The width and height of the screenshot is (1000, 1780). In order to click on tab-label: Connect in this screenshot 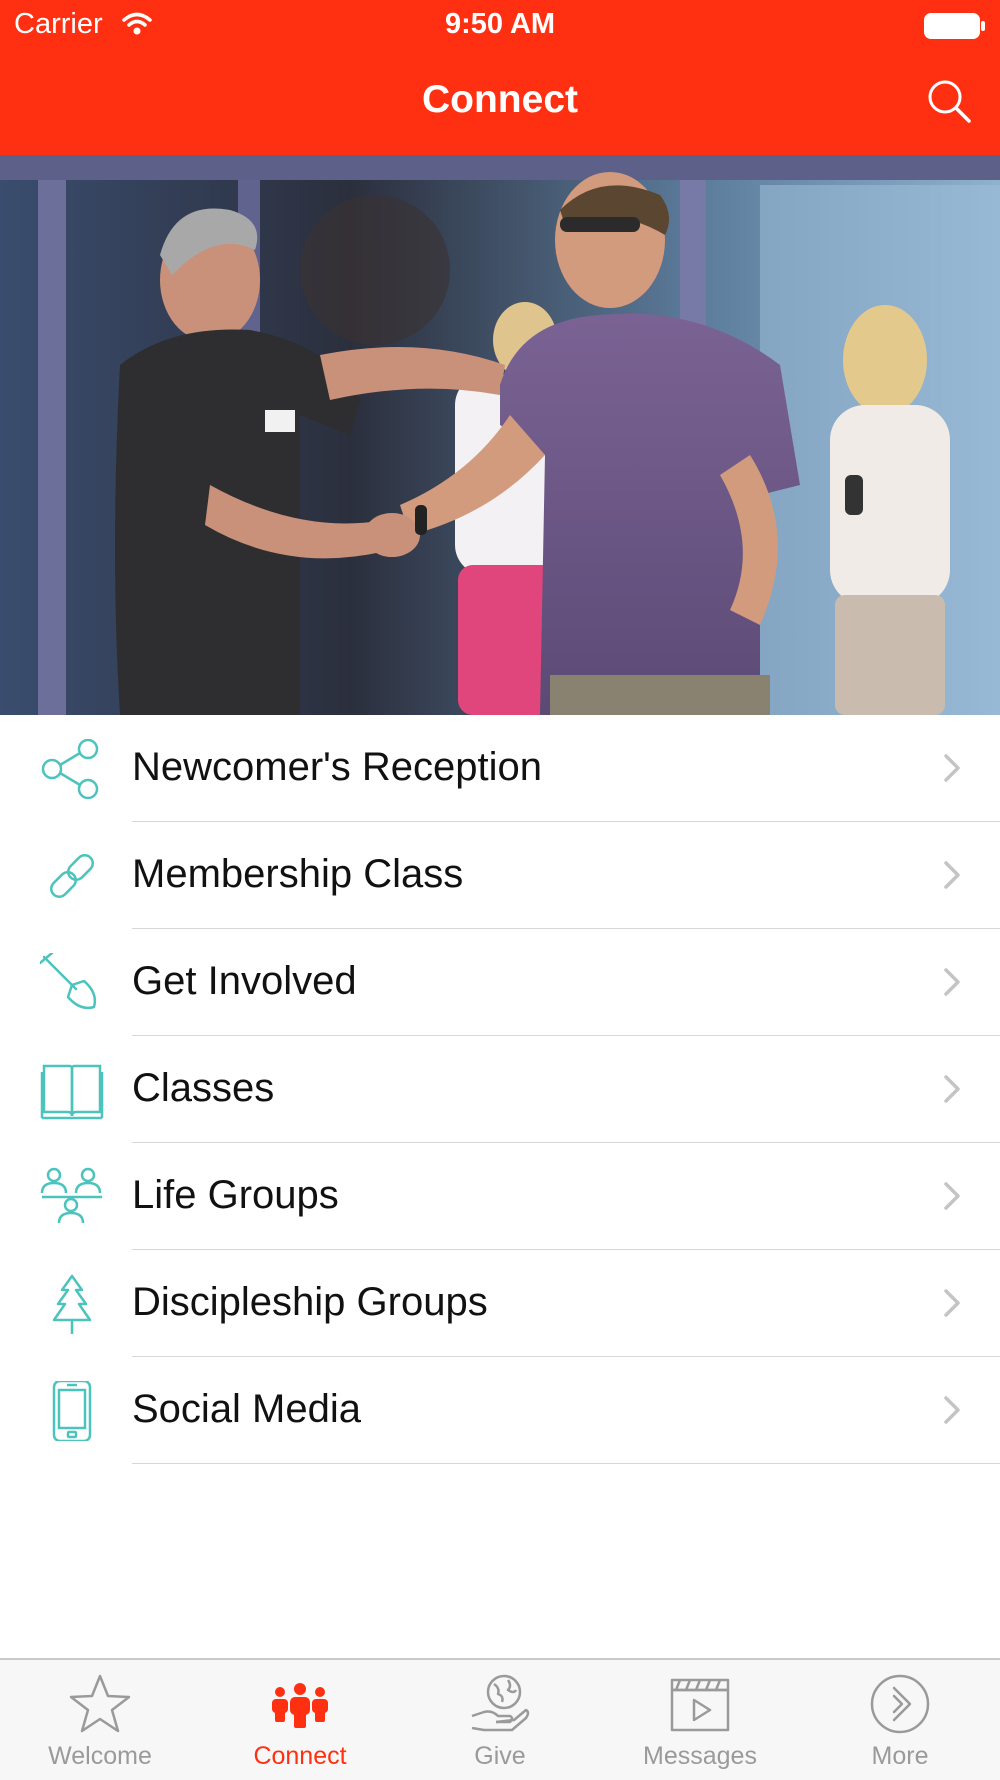, I will do `click(300, 1756)`.